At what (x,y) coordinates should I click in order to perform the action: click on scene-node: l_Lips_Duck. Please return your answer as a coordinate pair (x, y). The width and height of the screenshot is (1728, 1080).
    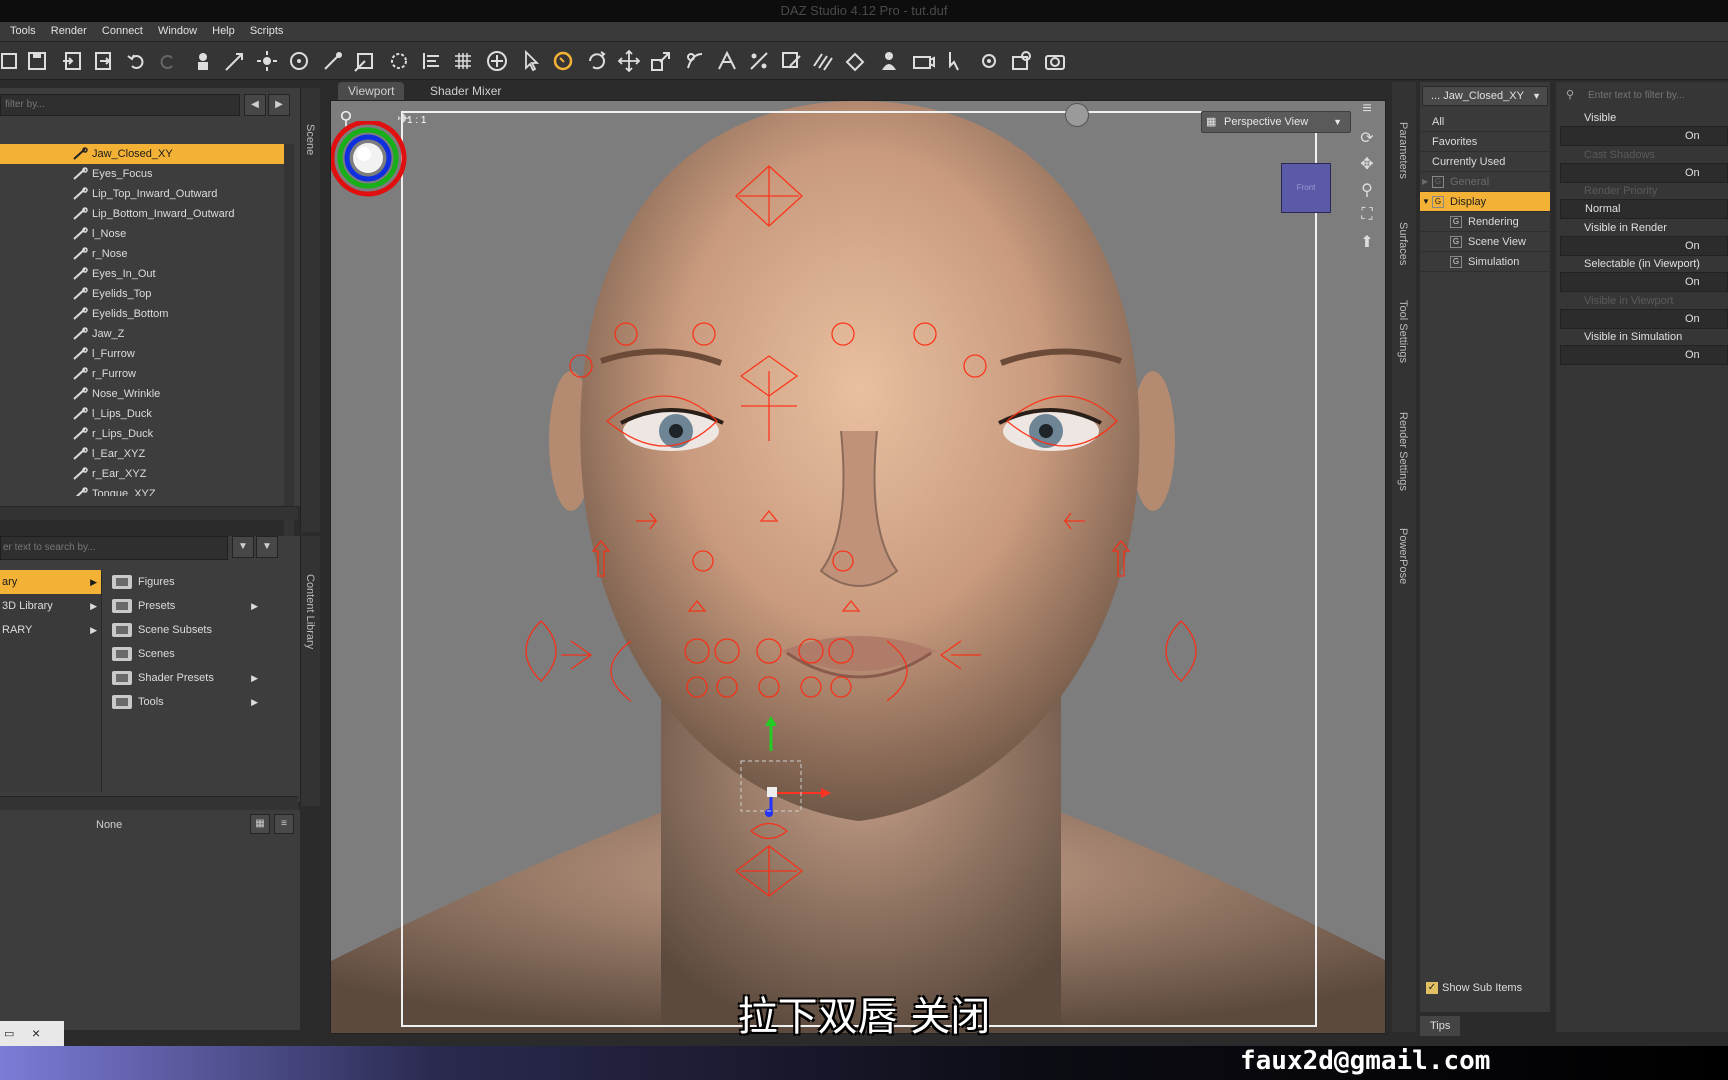
    Looking at the image, I should click on (142, 414).